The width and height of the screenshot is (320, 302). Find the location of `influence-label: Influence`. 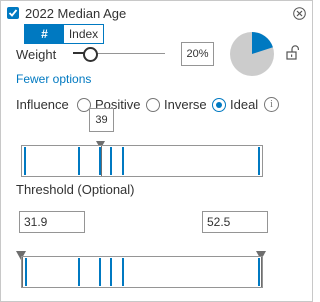

influence-label: Influence is located at coordinates (42, 104).